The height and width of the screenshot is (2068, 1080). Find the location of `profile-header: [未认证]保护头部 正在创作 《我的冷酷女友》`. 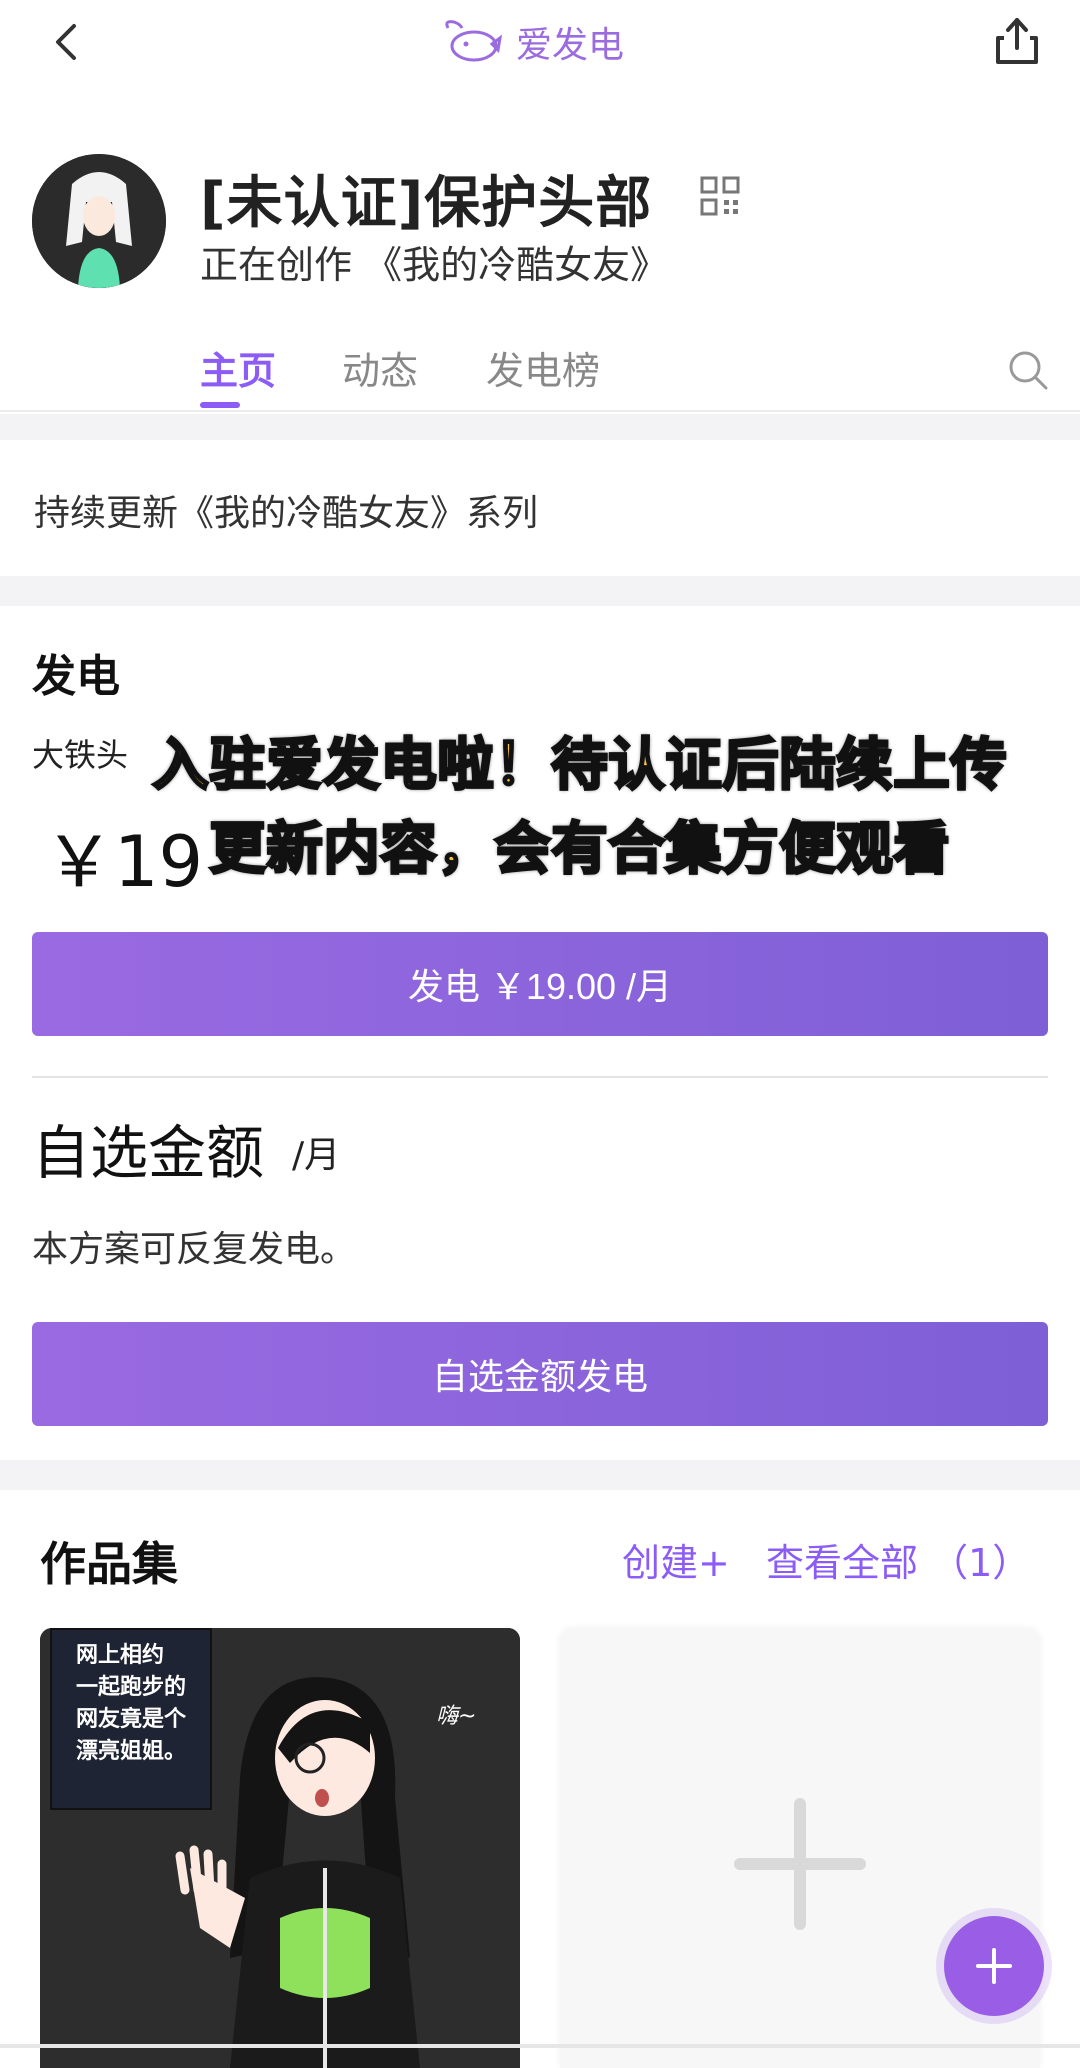

profile-header: [未认证]保护头部 正在创作 《我的冷酷女友》 is located at coordinates (540, 225).